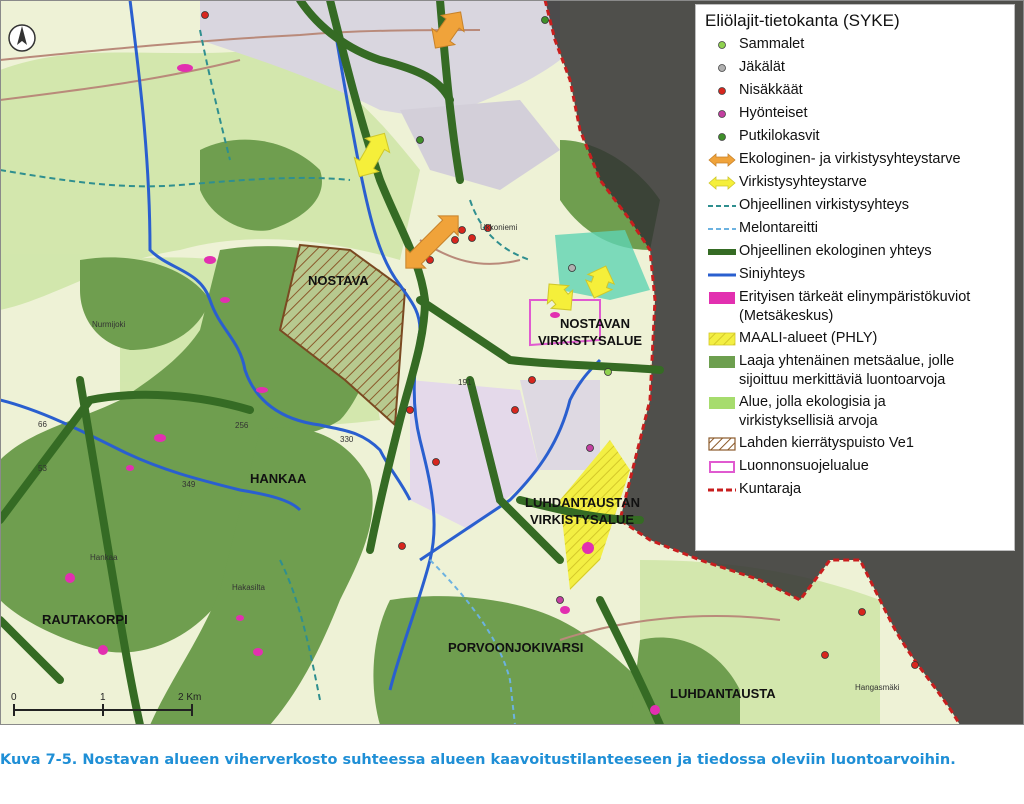 This screenshot has width=1024, height=804. I want to click on legend-item-luonnonsuojelualue: Luonnonsuojelualue, so click(855, 467).